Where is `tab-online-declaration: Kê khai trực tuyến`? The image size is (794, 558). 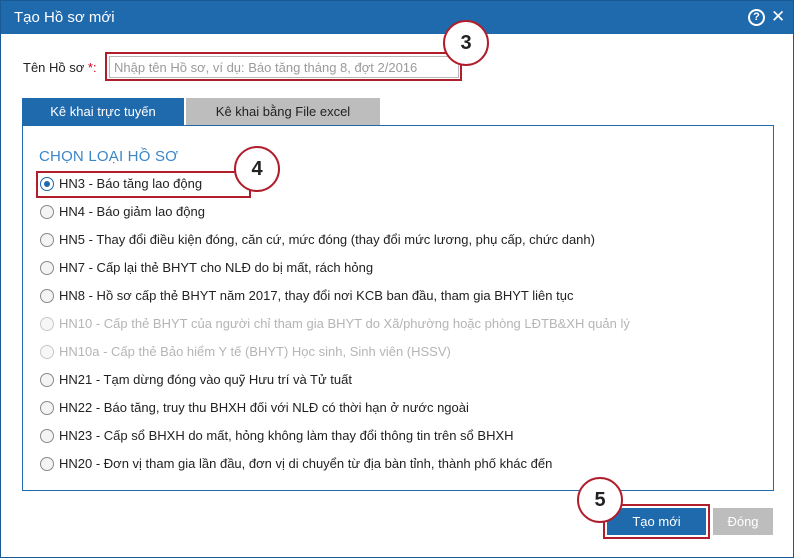
tab-online-declaration: Kê khai trực tuyến is located at coordinates (103, 112).